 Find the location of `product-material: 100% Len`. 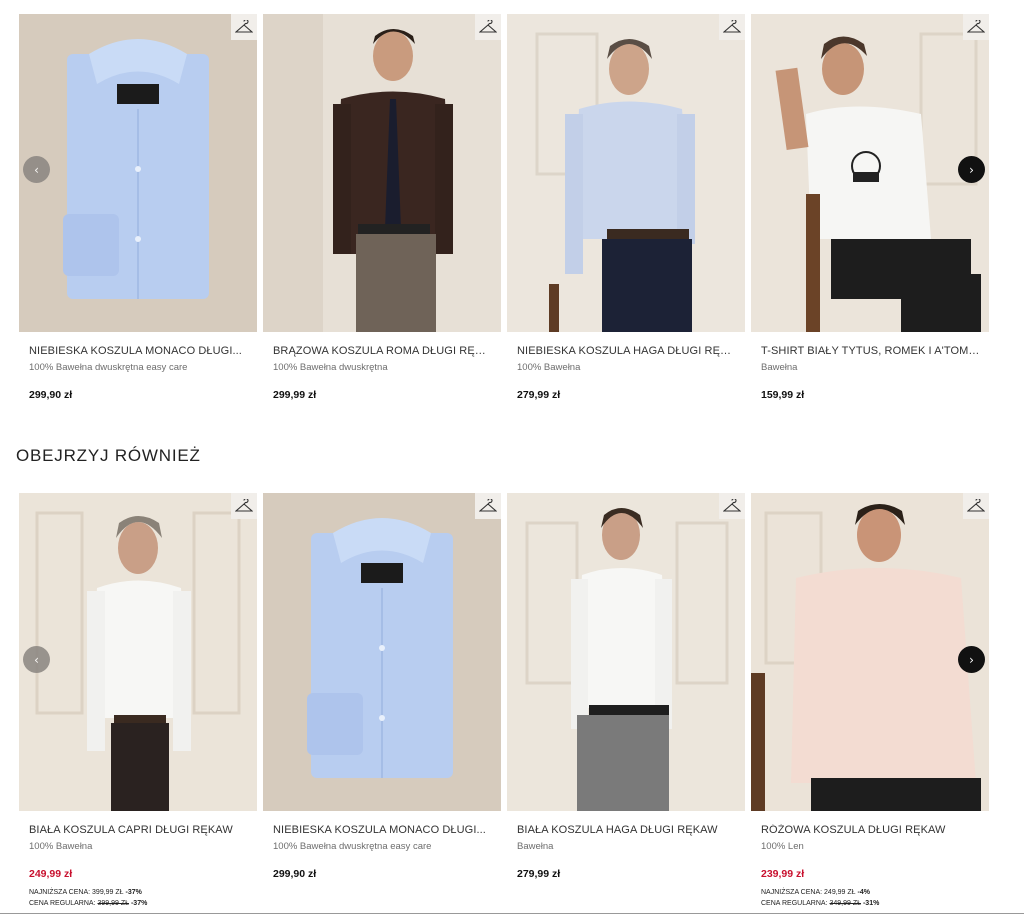

product-material: 100% Len is located at coordinates (782, 846).